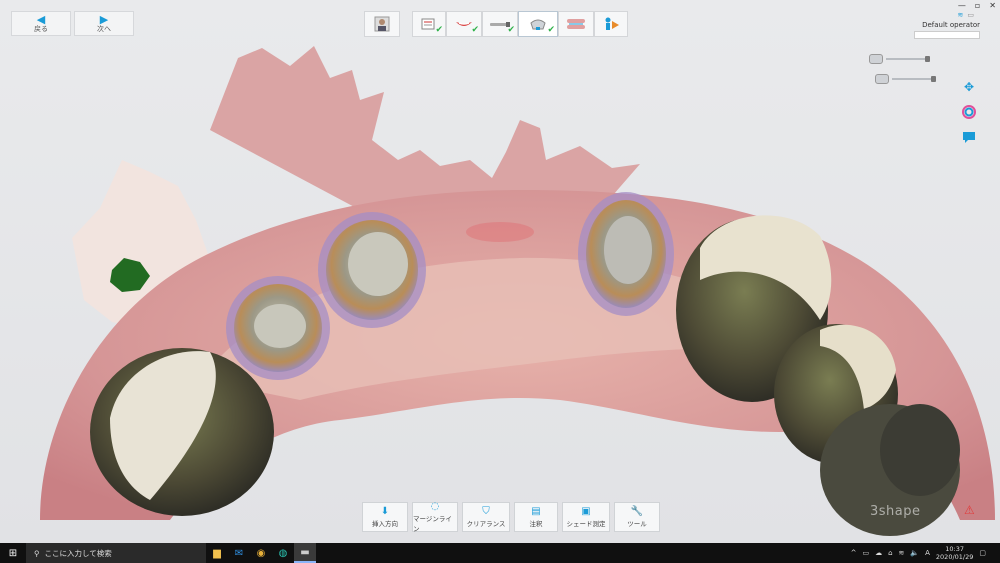 The height and width of the screenshot is (563, 1000). What do you see at coordinates (954, 553) in the screenshot?
I see `clock: 10:37 2020/01/29` at bounding box center [954, 553].